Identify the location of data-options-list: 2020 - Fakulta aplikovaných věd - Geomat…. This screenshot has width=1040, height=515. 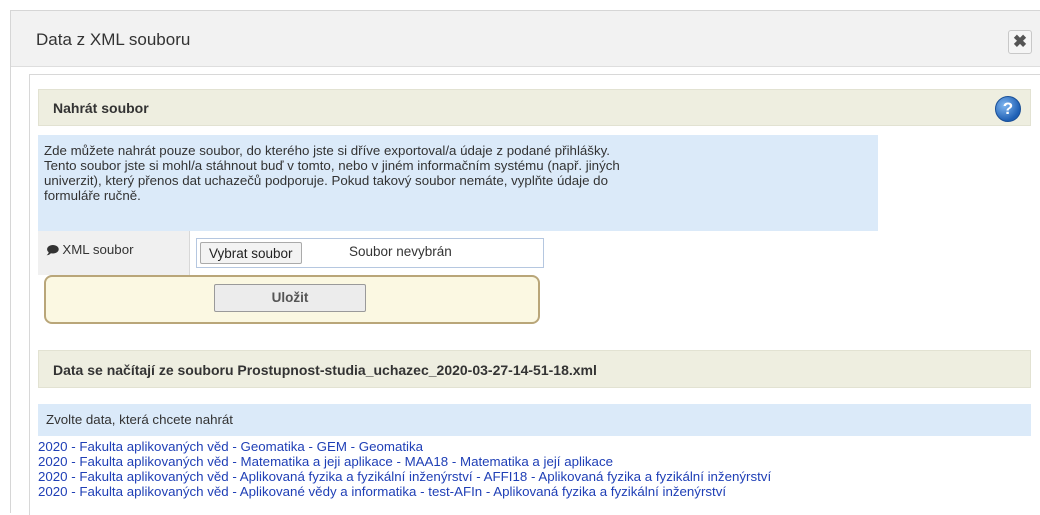
(404, 469).